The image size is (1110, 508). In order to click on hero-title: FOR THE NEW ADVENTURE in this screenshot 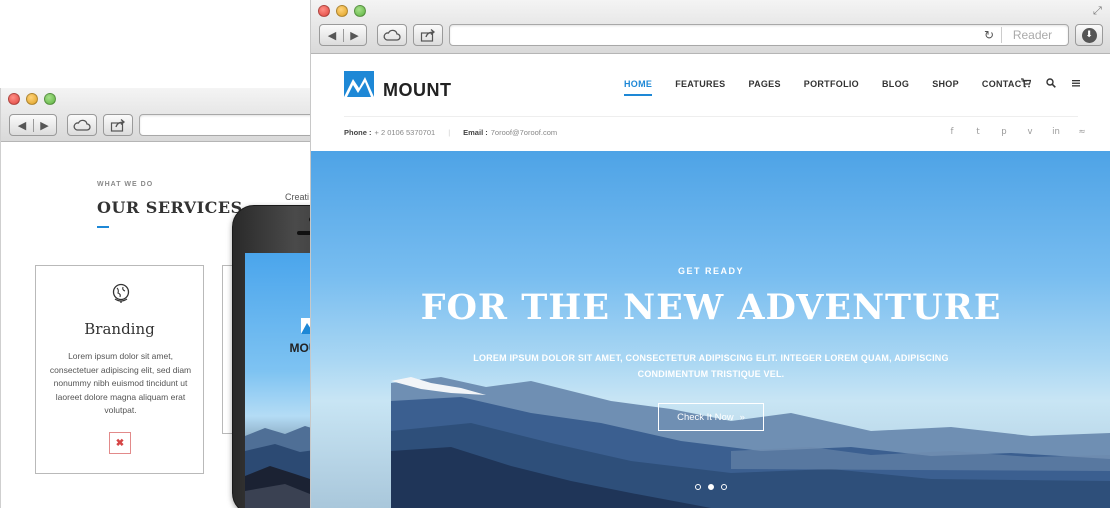, I will do `click(711, 307)`.